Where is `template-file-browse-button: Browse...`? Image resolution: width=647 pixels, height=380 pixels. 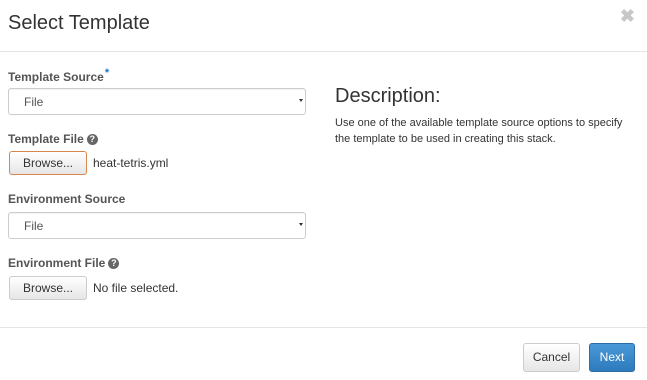
template-file-browse-button: Browse... is located at coordinates (48, 163).